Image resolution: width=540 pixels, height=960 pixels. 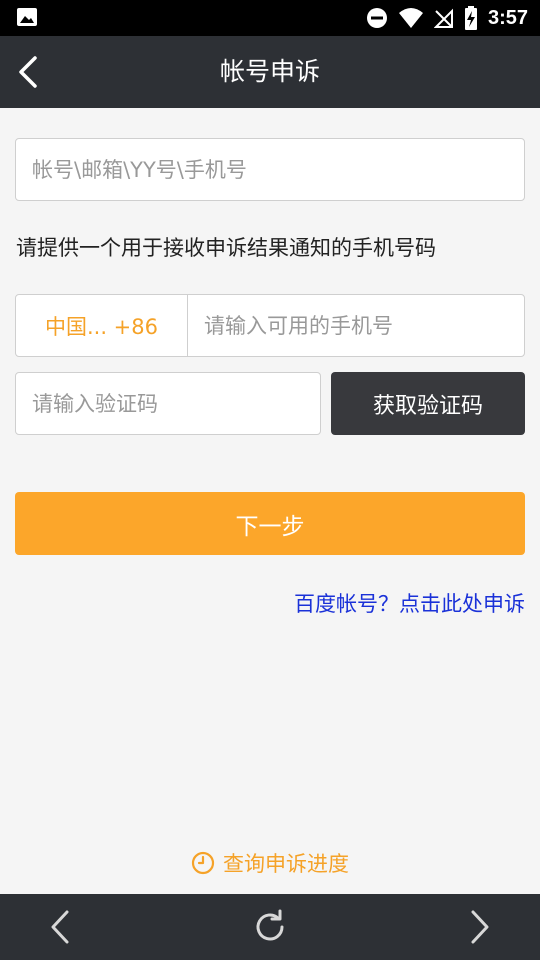 What do you see at coordinates (226, 248) in the screenshot?
I see `phone-hint-text: 请提供一个用于接收申诉结果通知的手机号码` at bounding box center [226, 248].